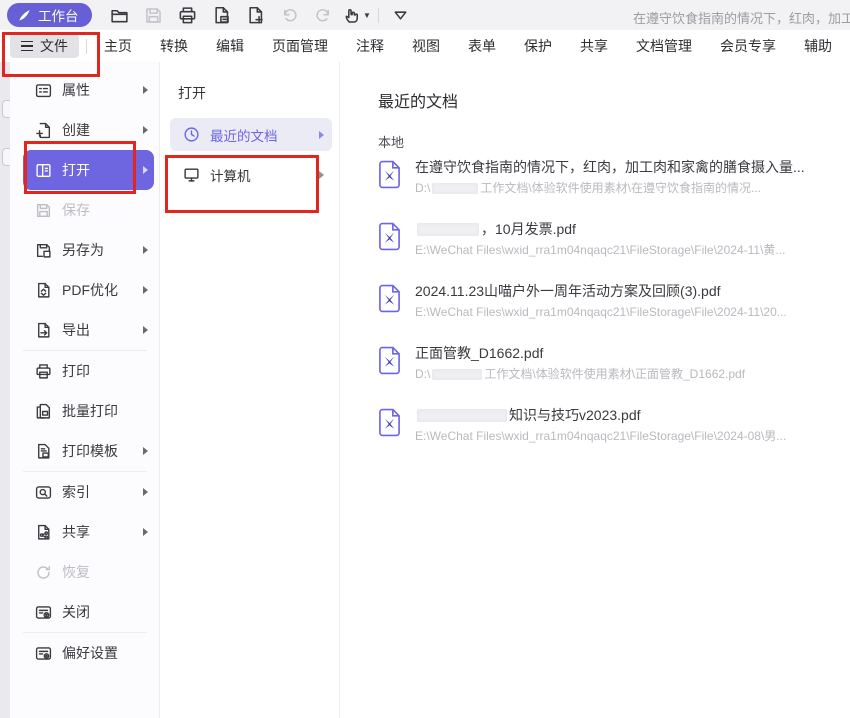 This screenshot has height=718, width=850. What do you see at coordinates (118, 46) in the screenshot?
I see `ribbon-tab: 主页` at bounding box center [118, 46].